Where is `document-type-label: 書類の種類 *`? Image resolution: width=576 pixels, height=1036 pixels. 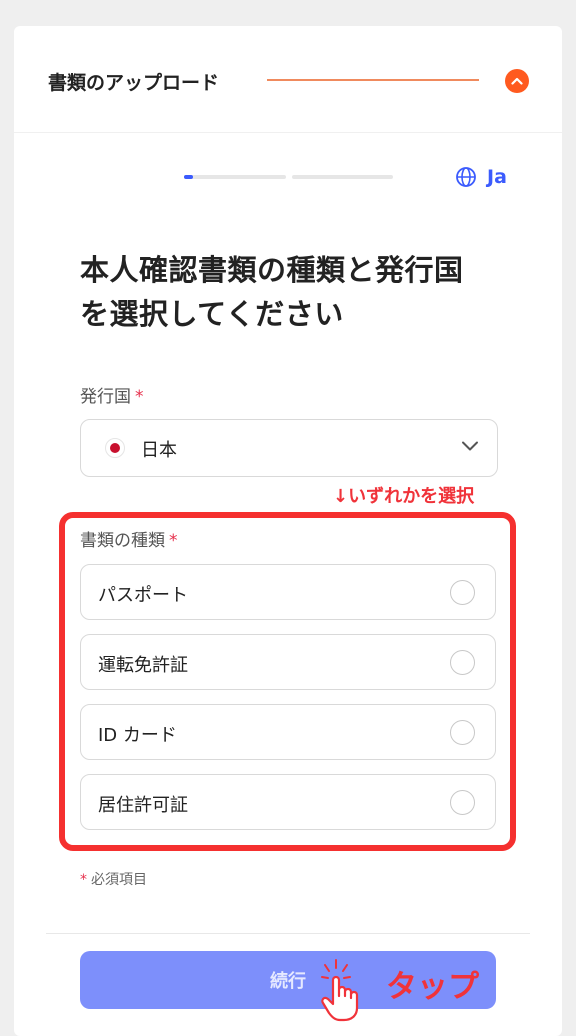
document-type-label: 書類の種類 * is located at coordinates (129, 538).